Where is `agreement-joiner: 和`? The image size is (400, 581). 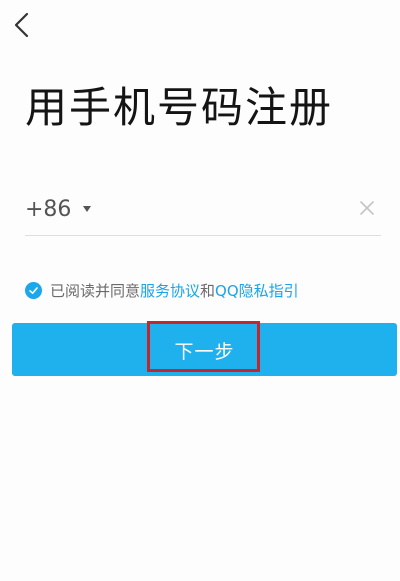 agreement-joiner: 和 is located at coordinates (208, 291).